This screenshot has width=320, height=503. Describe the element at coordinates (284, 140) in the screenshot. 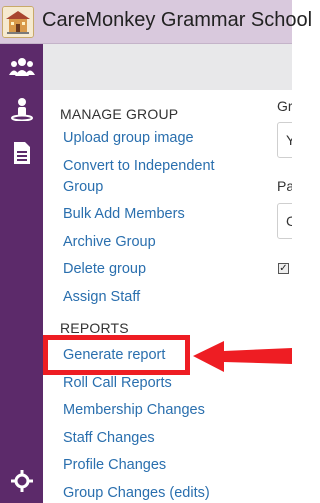

I see `form-input-1: Y` at that location.